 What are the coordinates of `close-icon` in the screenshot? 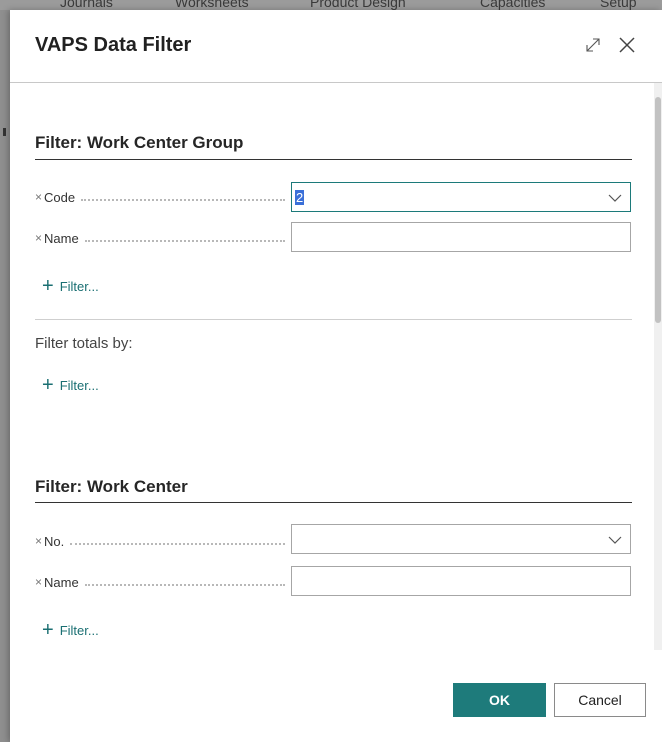 It's located at (627, 45).